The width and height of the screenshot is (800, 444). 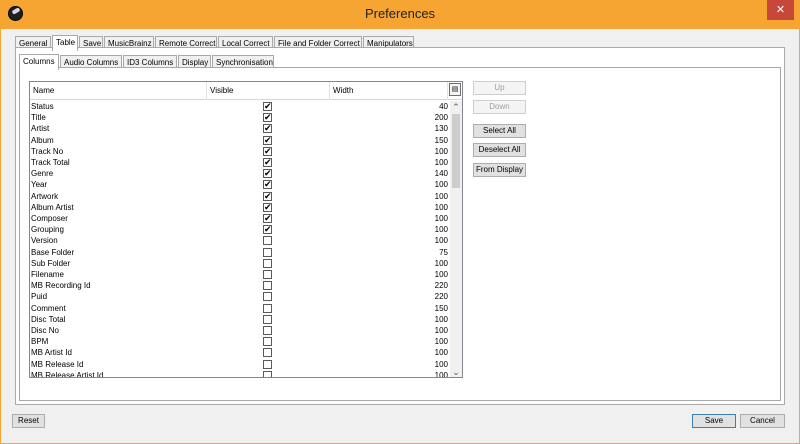 I want to click on header-visible: Visible, so click(x=268, y=91).